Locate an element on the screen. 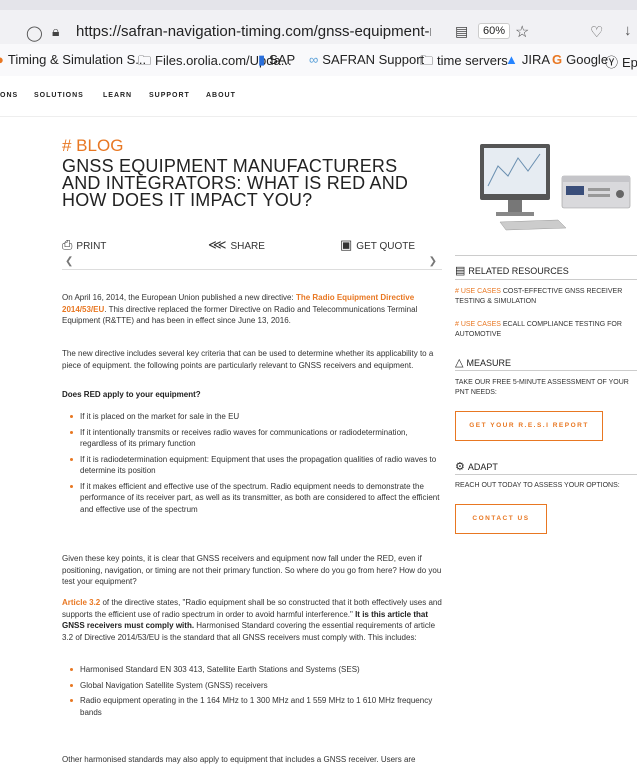  monitor-stand is located at coordinates (515, 206).